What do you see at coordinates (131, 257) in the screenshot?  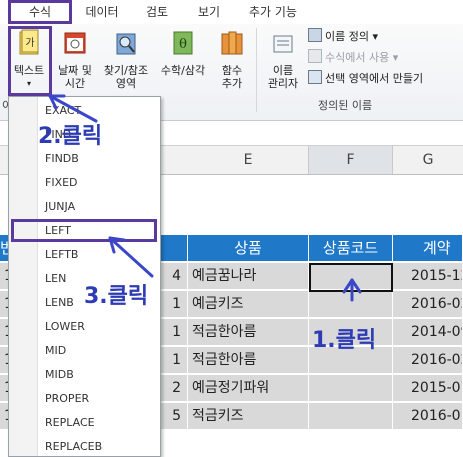 I see `arrow-step3` at bounding box center [131, 257].